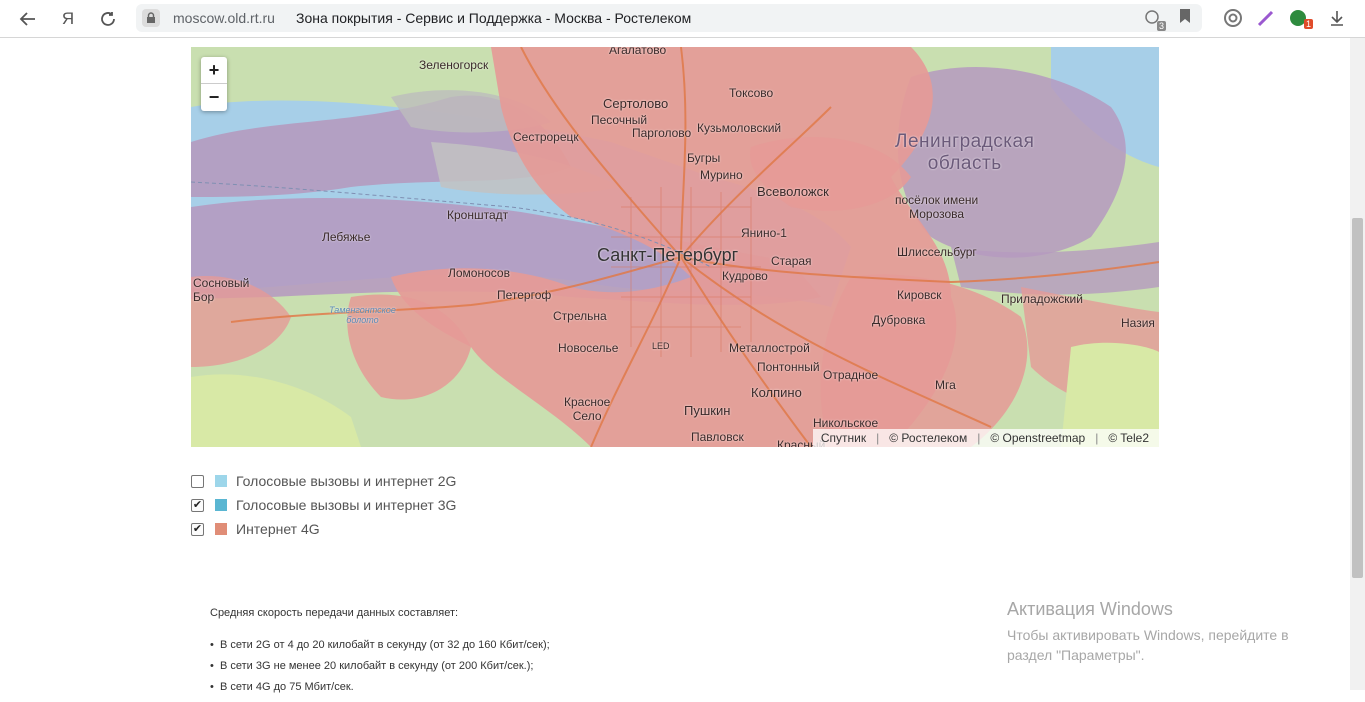  I want to click on url-host: moscow.old.rt.ru, so click(224, 18).